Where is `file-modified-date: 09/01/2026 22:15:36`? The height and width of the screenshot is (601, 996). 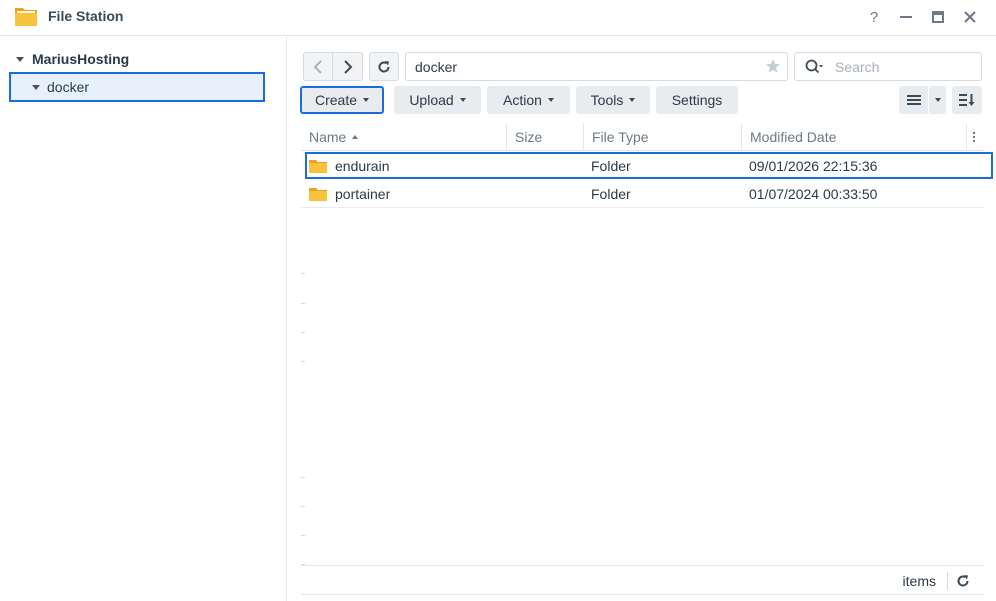
file-modified-date: 09/01/2026 22:15:36 is located at coordinates (813, 165).